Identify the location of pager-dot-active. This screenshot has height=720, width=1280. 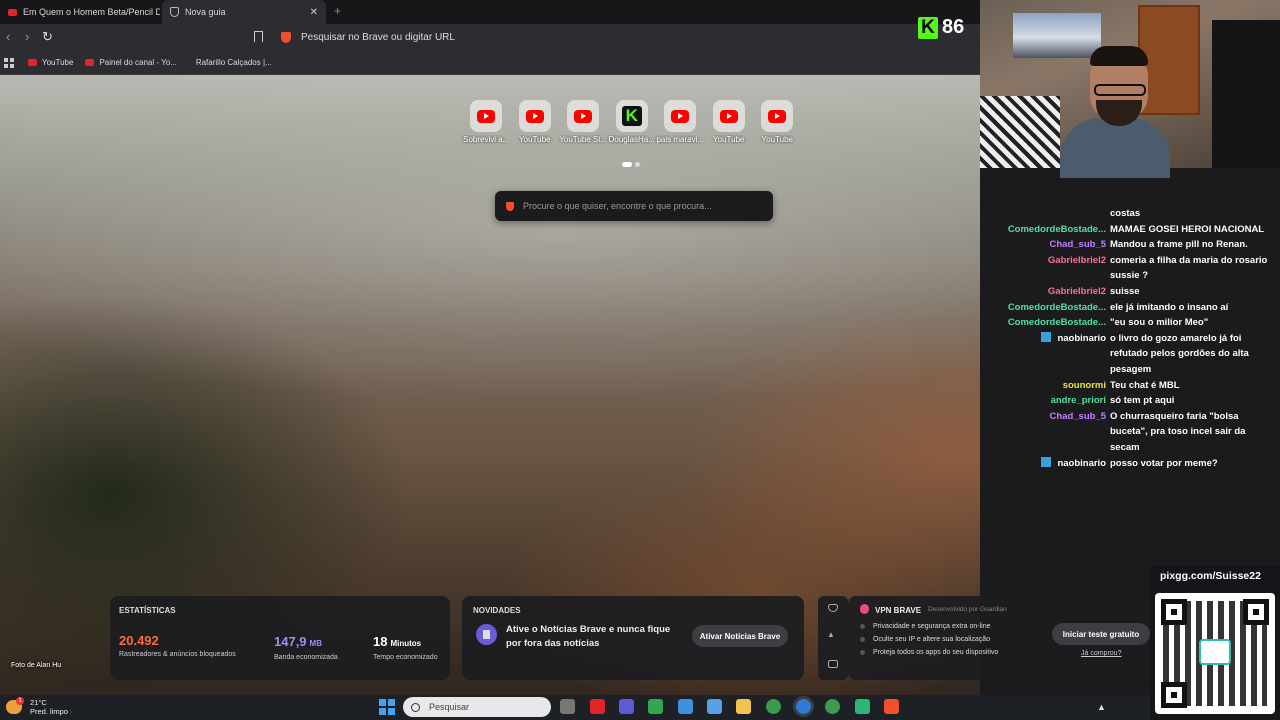
(627, 164).